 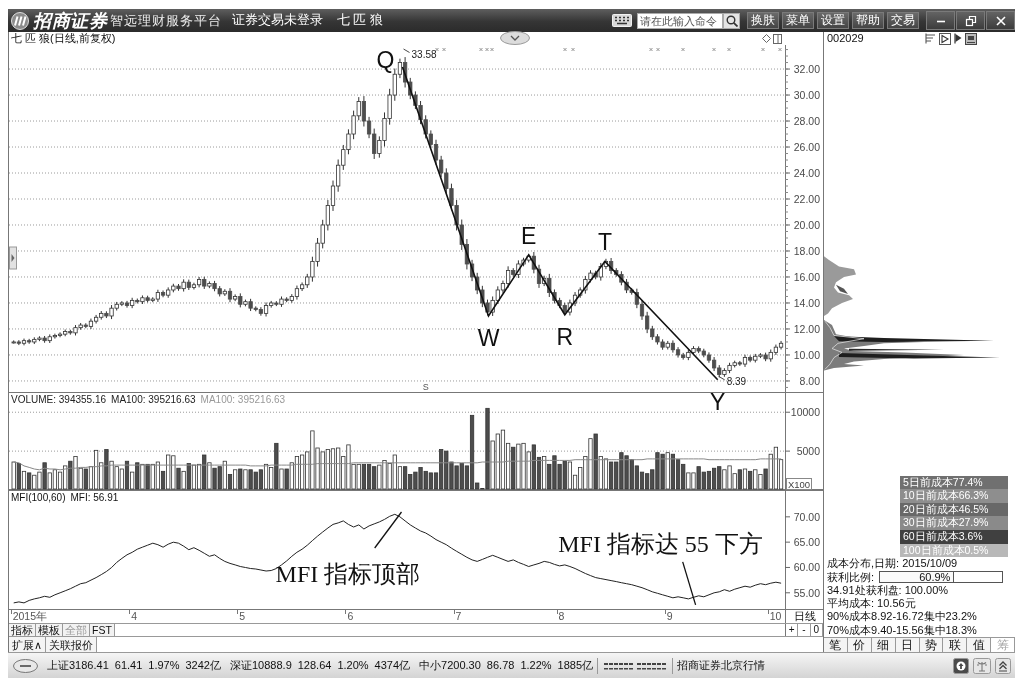 I want to click on cost-legend-item: 30日前成本27.9%, so click(x=954, y=523).